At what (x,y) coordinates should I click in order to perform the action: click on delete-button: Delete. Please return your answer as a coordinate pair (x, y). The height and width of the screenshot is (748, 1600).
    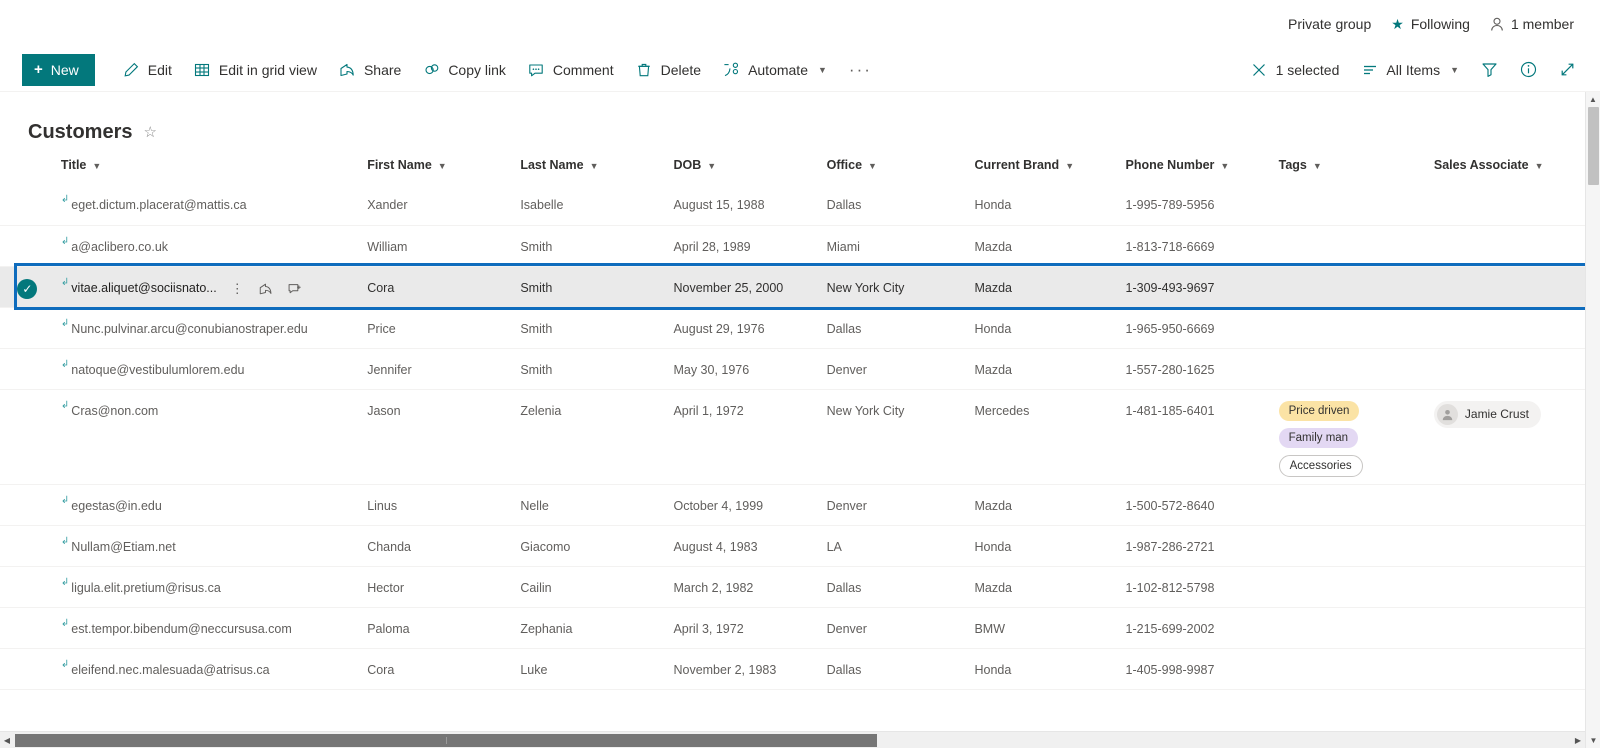
    Looking at the image, I should click on (668, 70).